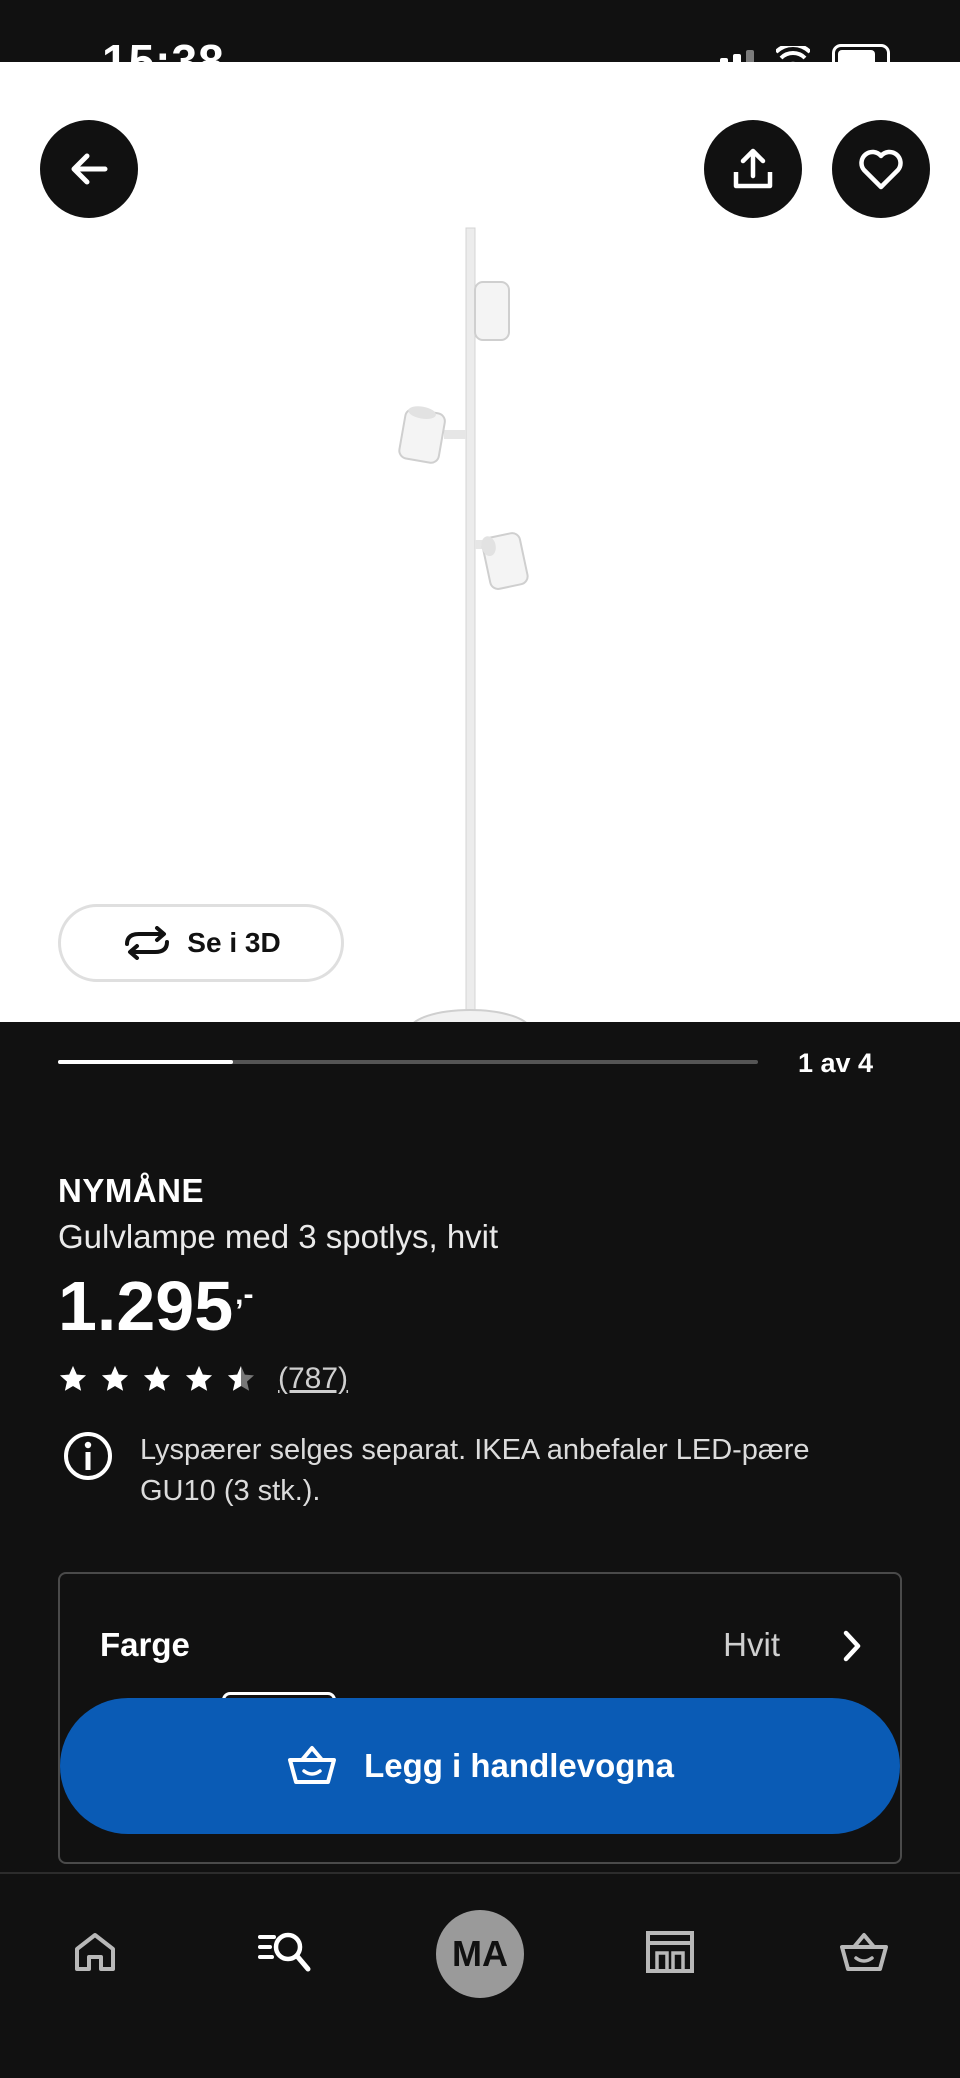 This screenshot has height=2078, width=960. What do you see at coordinates (163, 48) in the screenshot?
I see `status-time: 15:38` at bounding box center [163, 48].